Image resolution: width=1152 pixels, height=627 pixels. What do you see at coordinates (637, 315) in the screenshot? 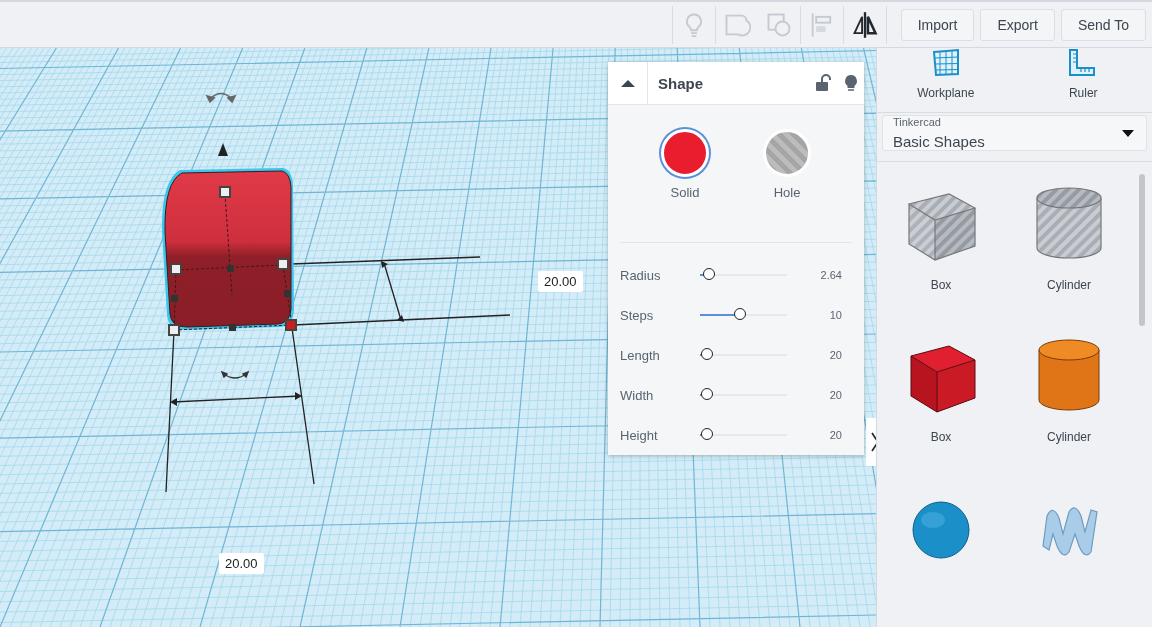
I see `param-label: Steps` at bounding box center [637, 315].